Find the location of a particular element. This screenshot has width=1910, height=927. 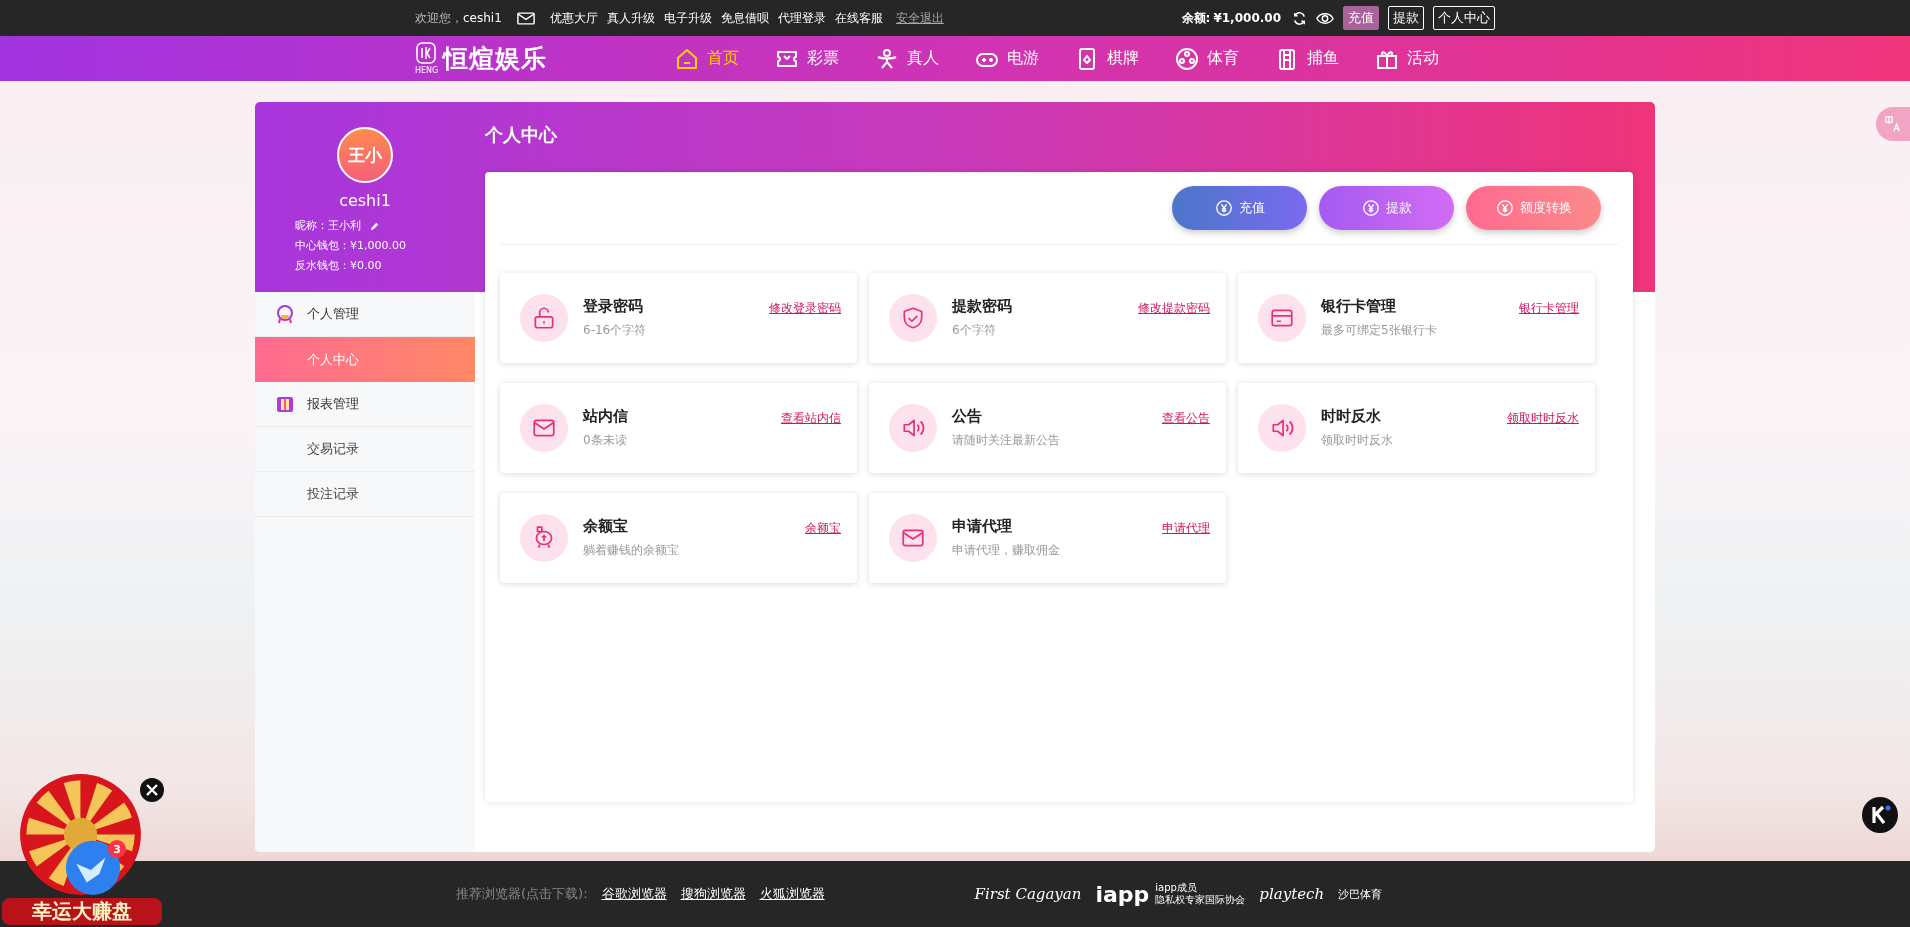

medal-icon is located at coordinates (285, 314).